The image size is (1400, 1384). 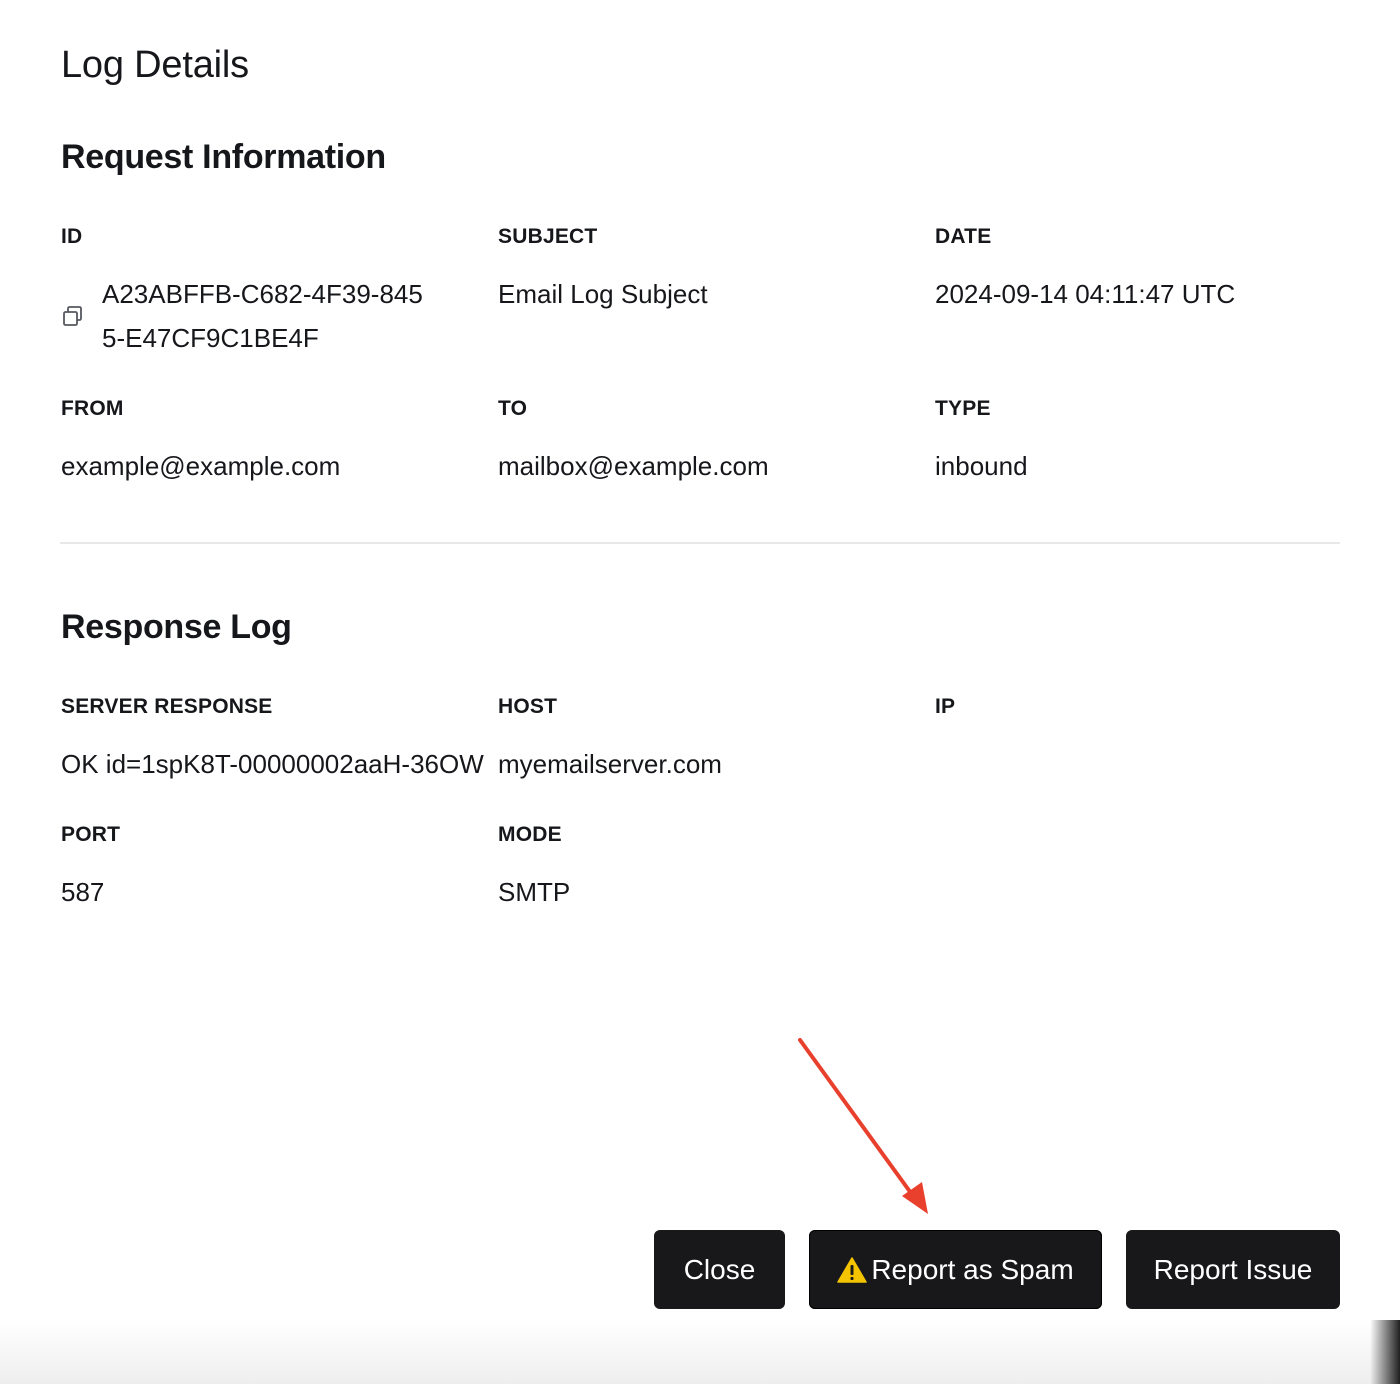 I want to click on field-host: HOST myemailserver.com, so click(x=708, y=740).